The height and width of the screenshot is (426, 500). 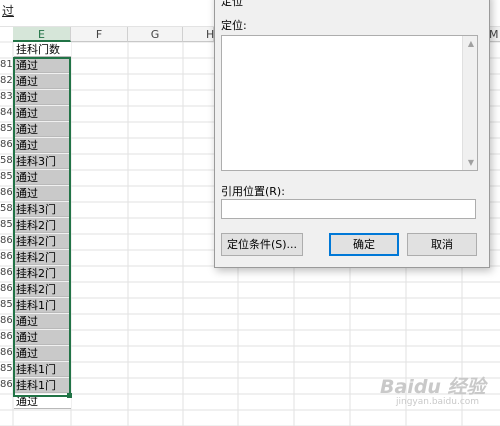 I want to click on header-cell: 挂科门数, so click(x=42, y=49).